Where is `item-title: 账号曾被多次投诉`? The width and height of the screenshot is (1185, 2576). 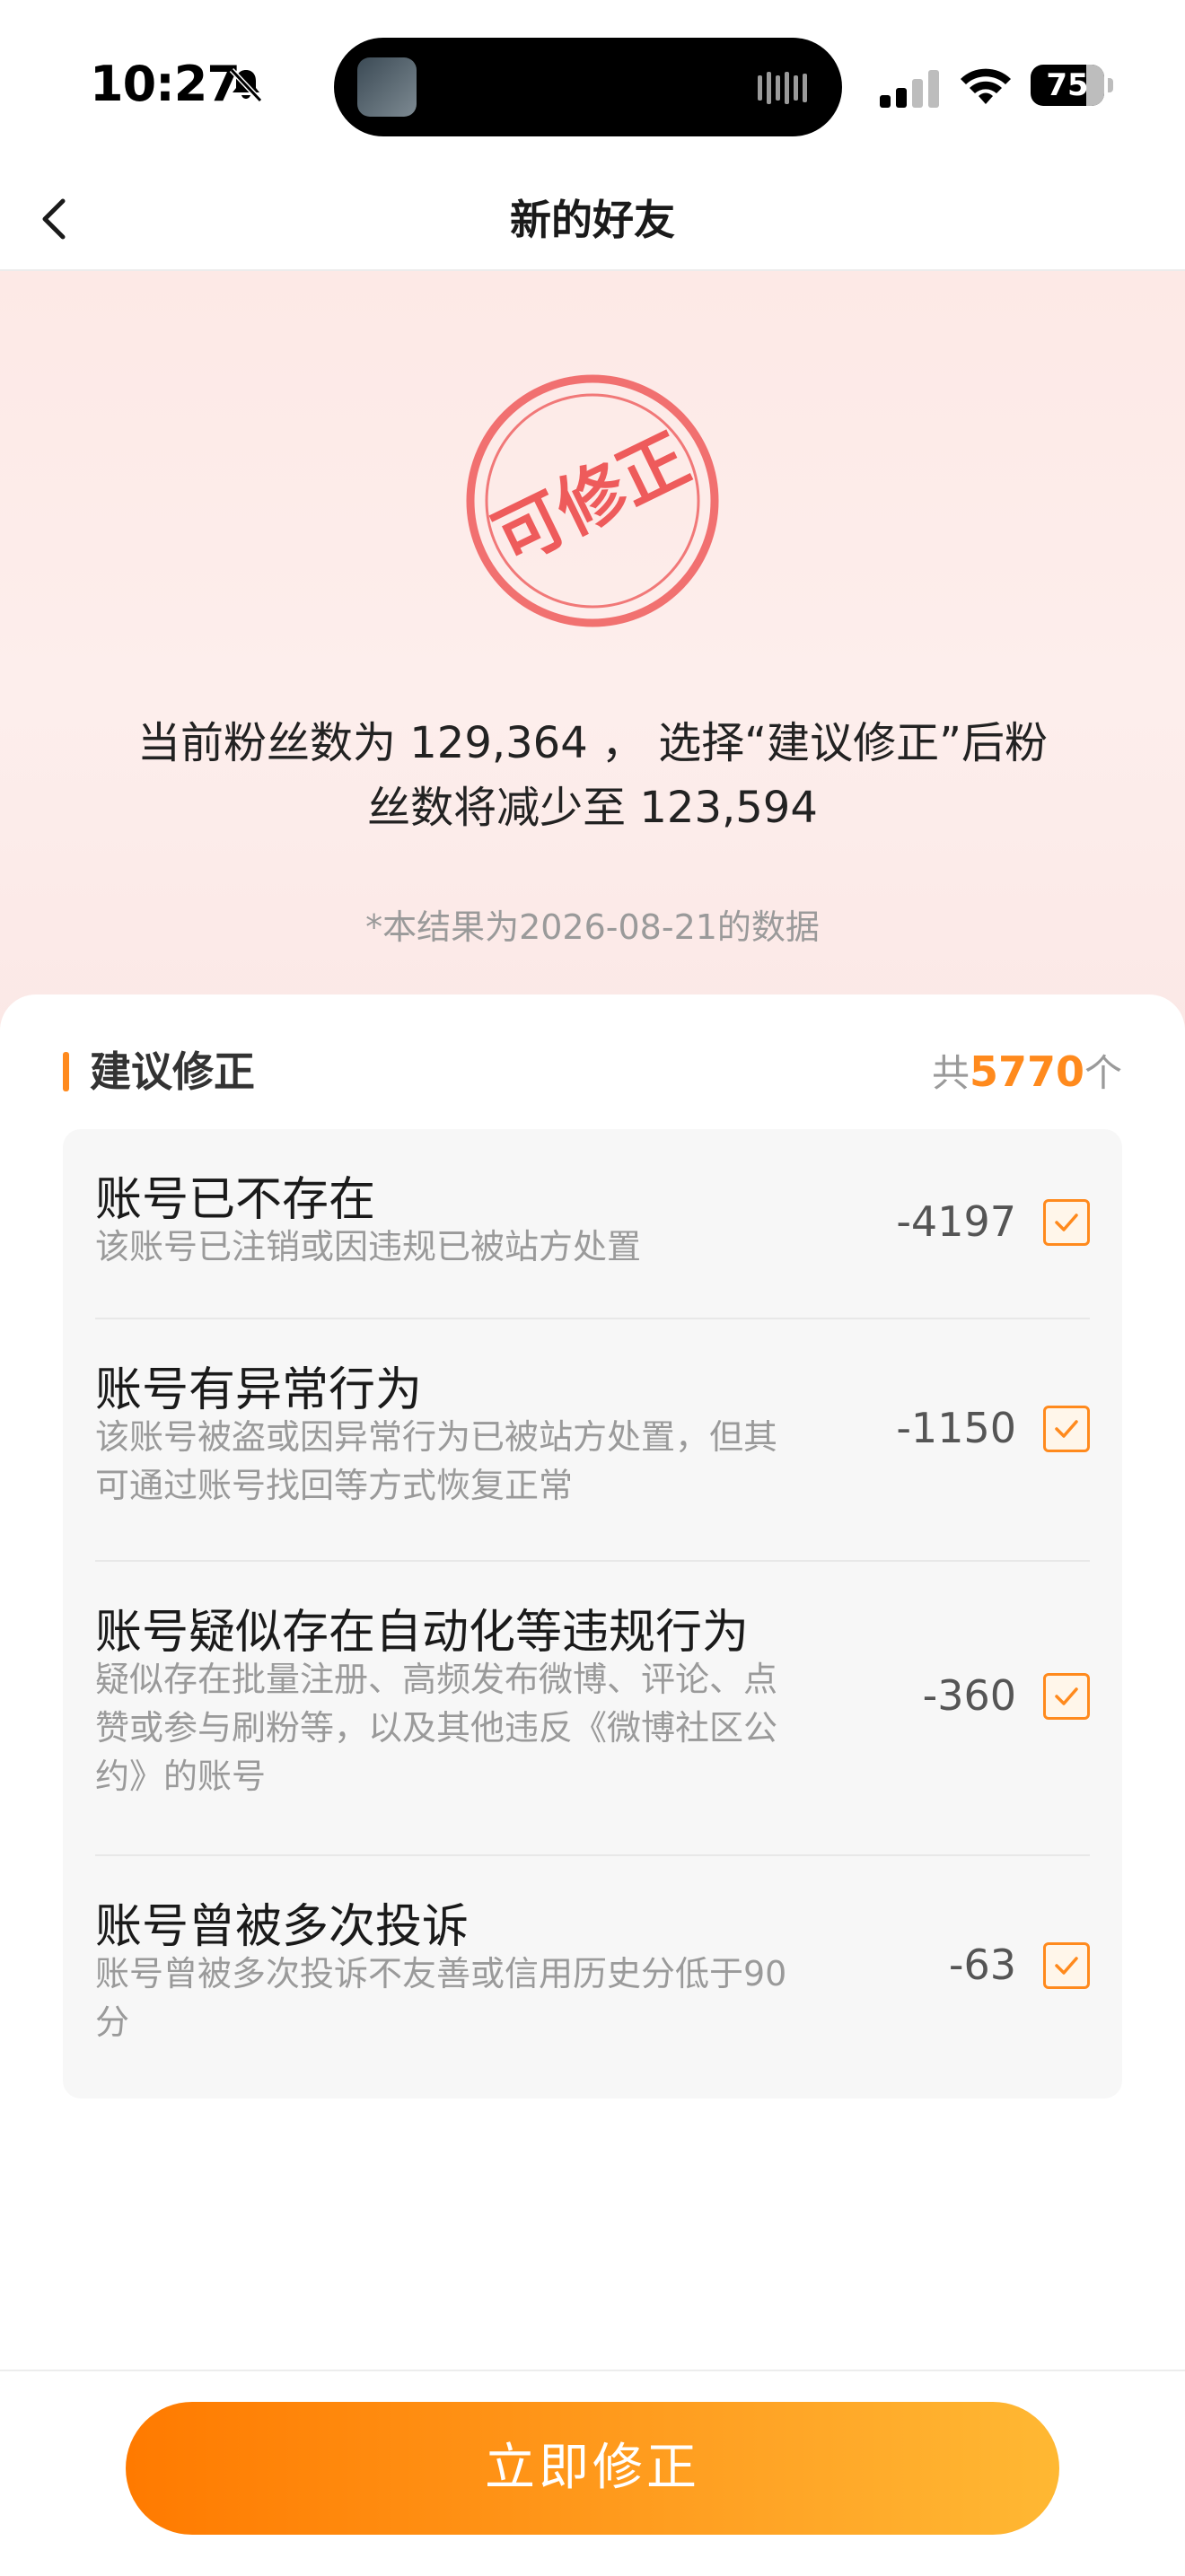
item-title: 账号曾被多次投诉 is located at coordinates (282, 1927).